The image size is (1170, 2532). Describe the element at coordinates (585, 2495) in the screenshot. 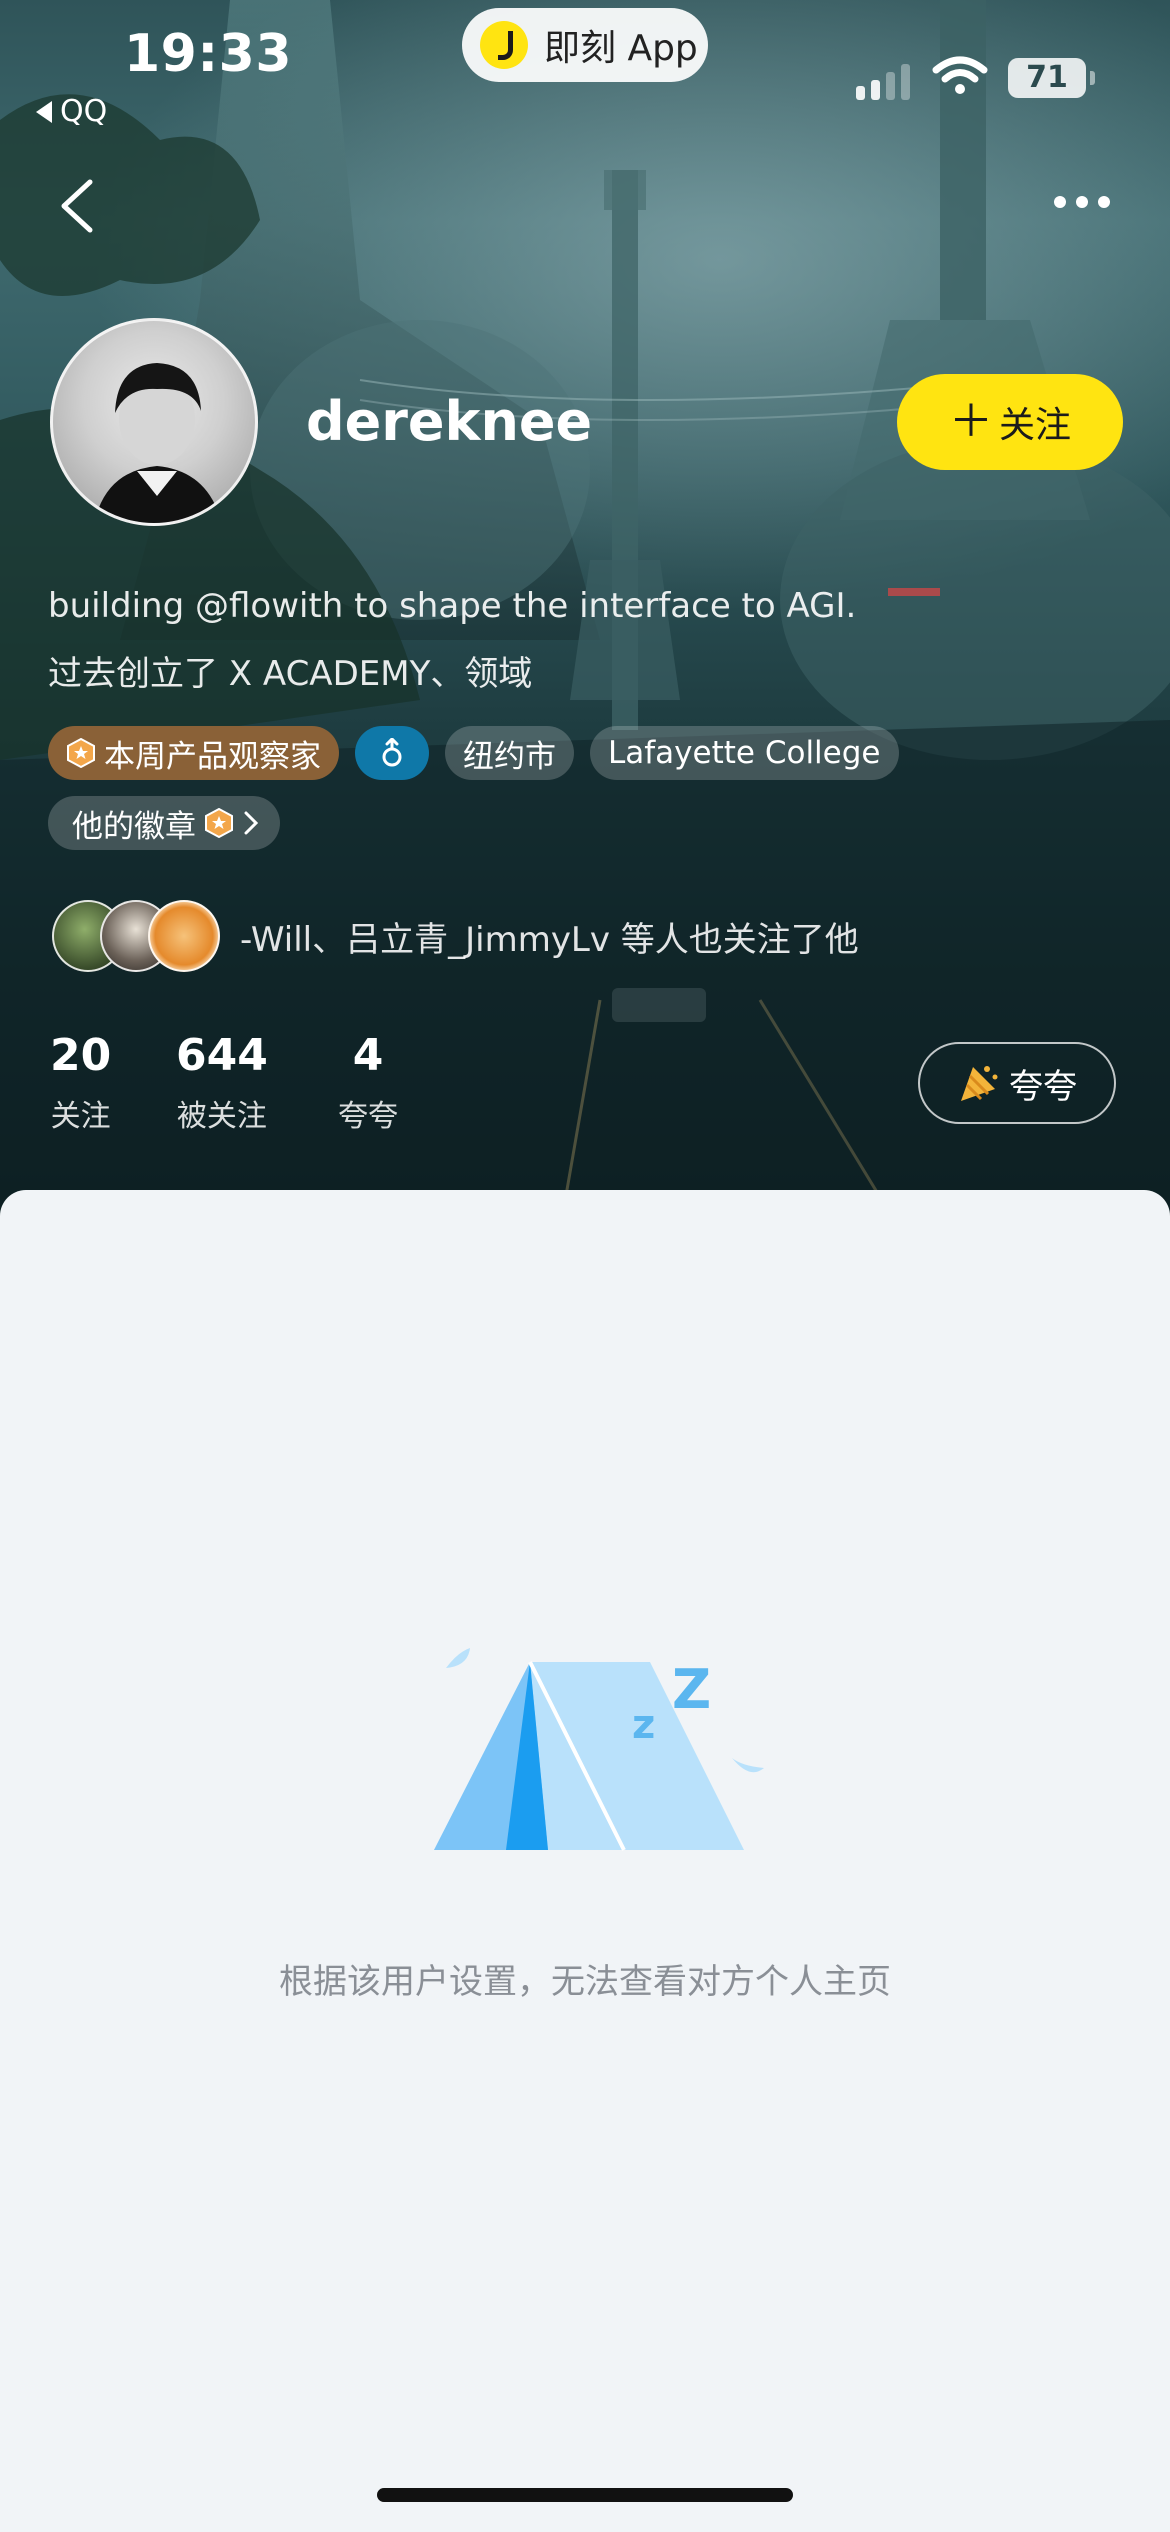

I see `home-indicator` at that location.